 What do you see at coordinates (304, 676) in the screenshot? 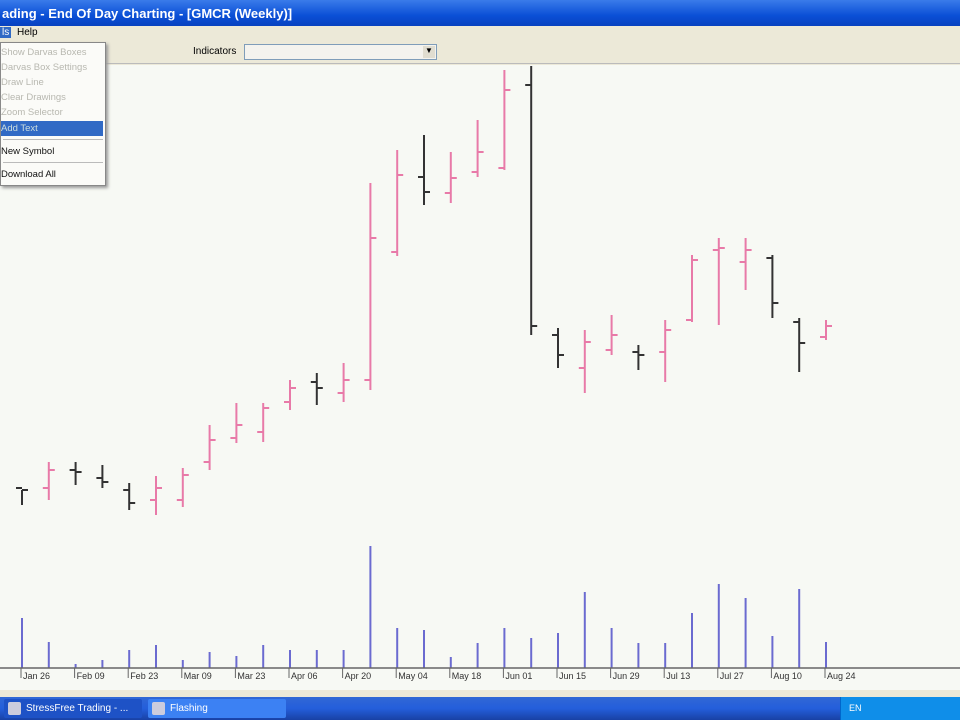
I see `x-tick-label: Apr 06` at bounding box center [304, 676].